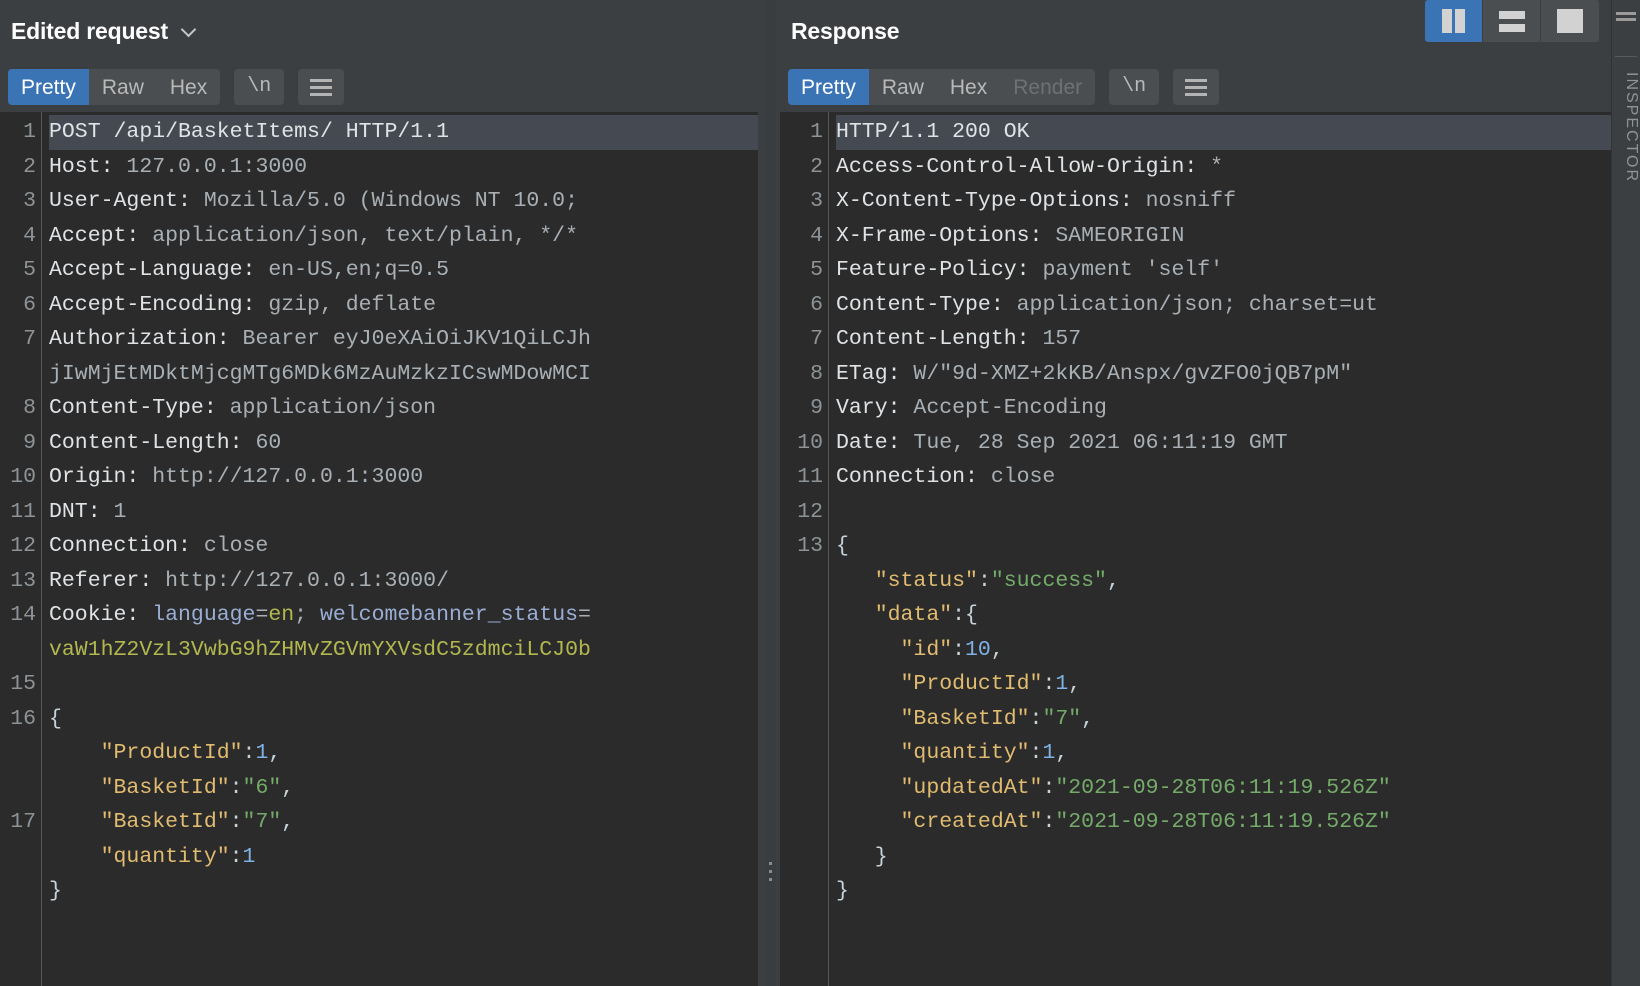 This screenshot has height=986, width=1640. Describe the element at coordinates (1047, 87) in the screenshot. I see `tab-response-render: Render` at that location.